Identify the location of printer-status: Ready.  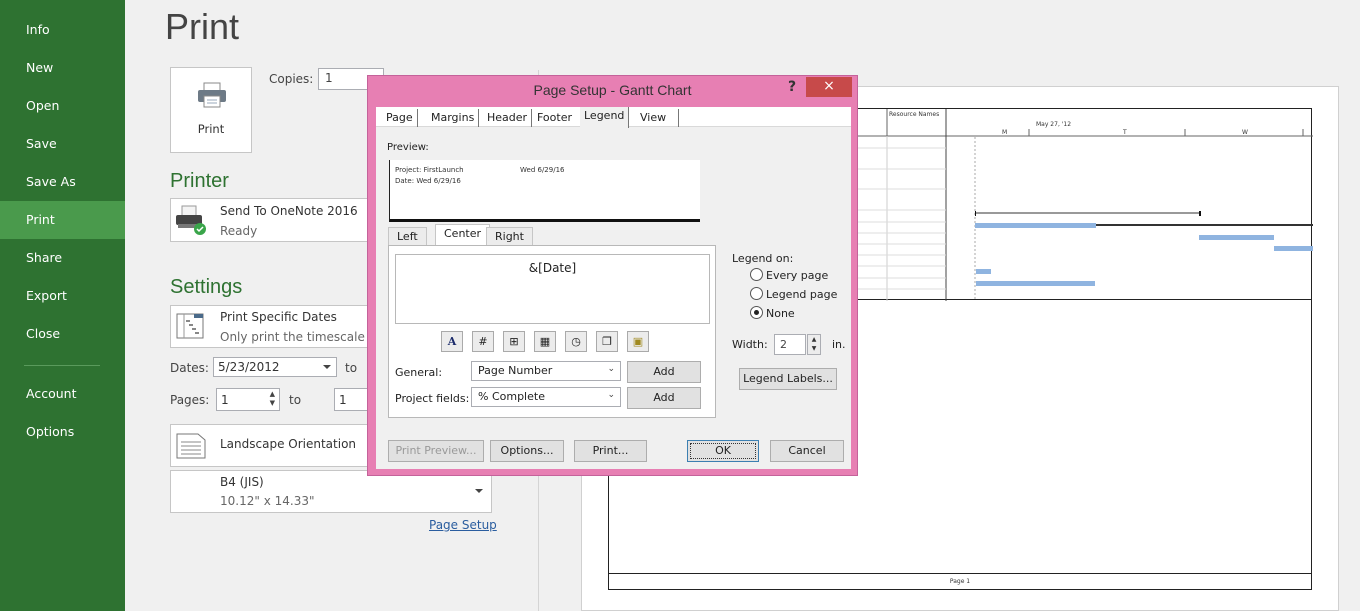
(239, 231).